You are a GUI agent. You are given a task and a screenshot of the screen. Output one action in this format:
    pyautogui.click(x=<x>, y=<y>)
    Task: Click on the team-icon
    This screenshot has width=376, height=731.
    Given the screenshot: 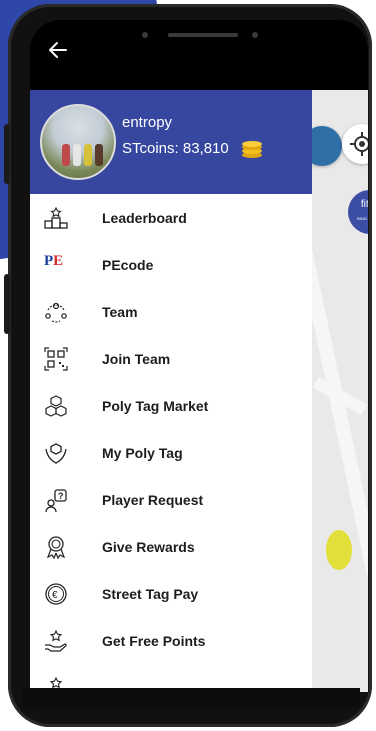 What is the action you would take?
    pyautogui.click(x=56, y=312)
    